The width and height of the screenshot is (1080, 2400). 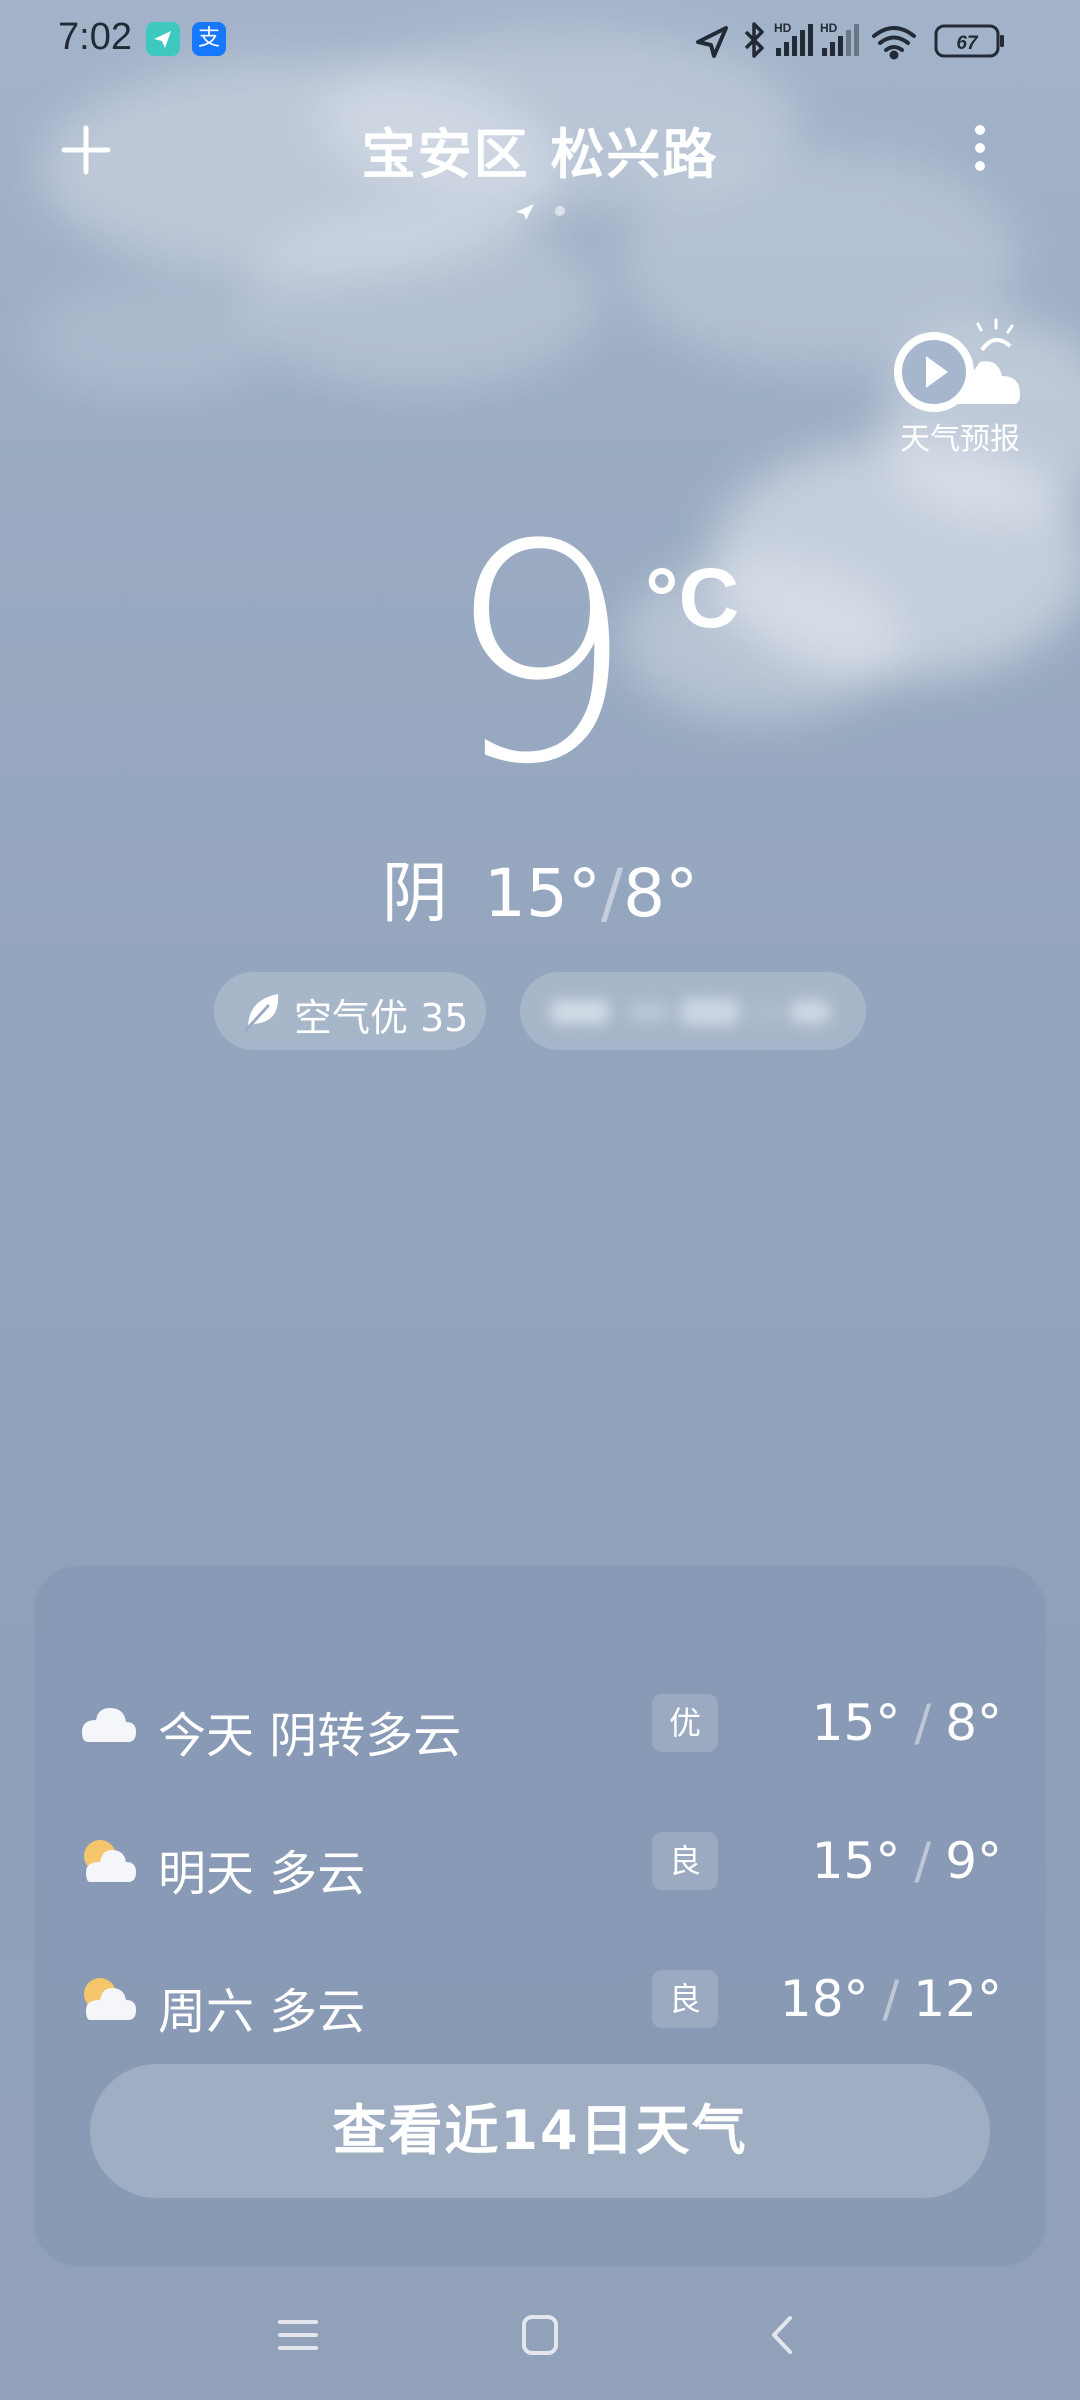 I want to click on menu-icon, so click(x=298, y=2335).